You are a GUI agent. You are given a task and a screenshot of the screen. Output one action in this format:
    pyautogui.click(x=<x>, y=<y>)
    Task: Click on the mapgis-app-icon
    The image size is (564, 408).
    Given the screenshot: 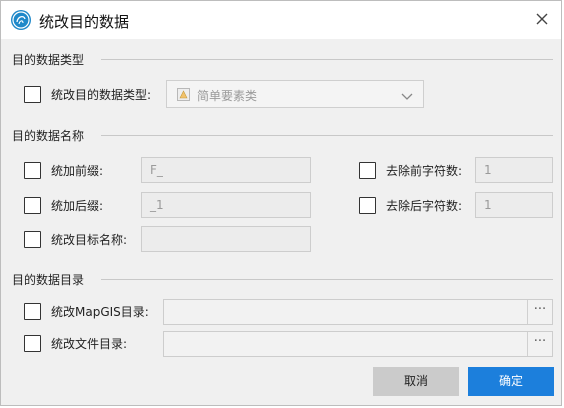 What is the action you would take?
    pyautogui.click(x=21, y=20)
    